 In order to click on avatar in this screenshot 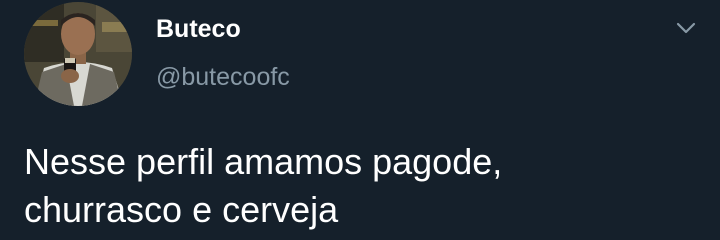, I will do `click(78, 54)`.